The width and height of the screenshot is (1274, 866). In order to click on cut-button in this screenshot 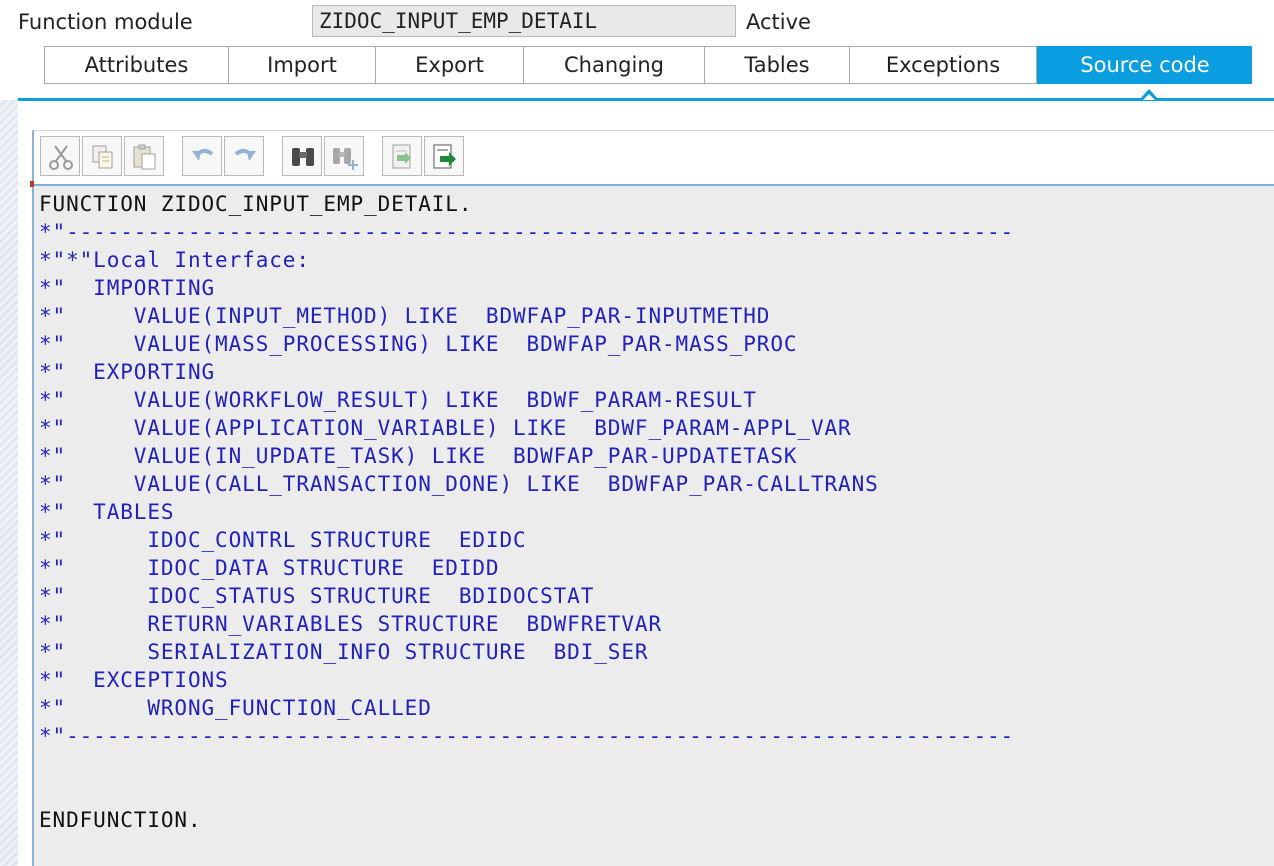, I will do `click(60, 156)`.